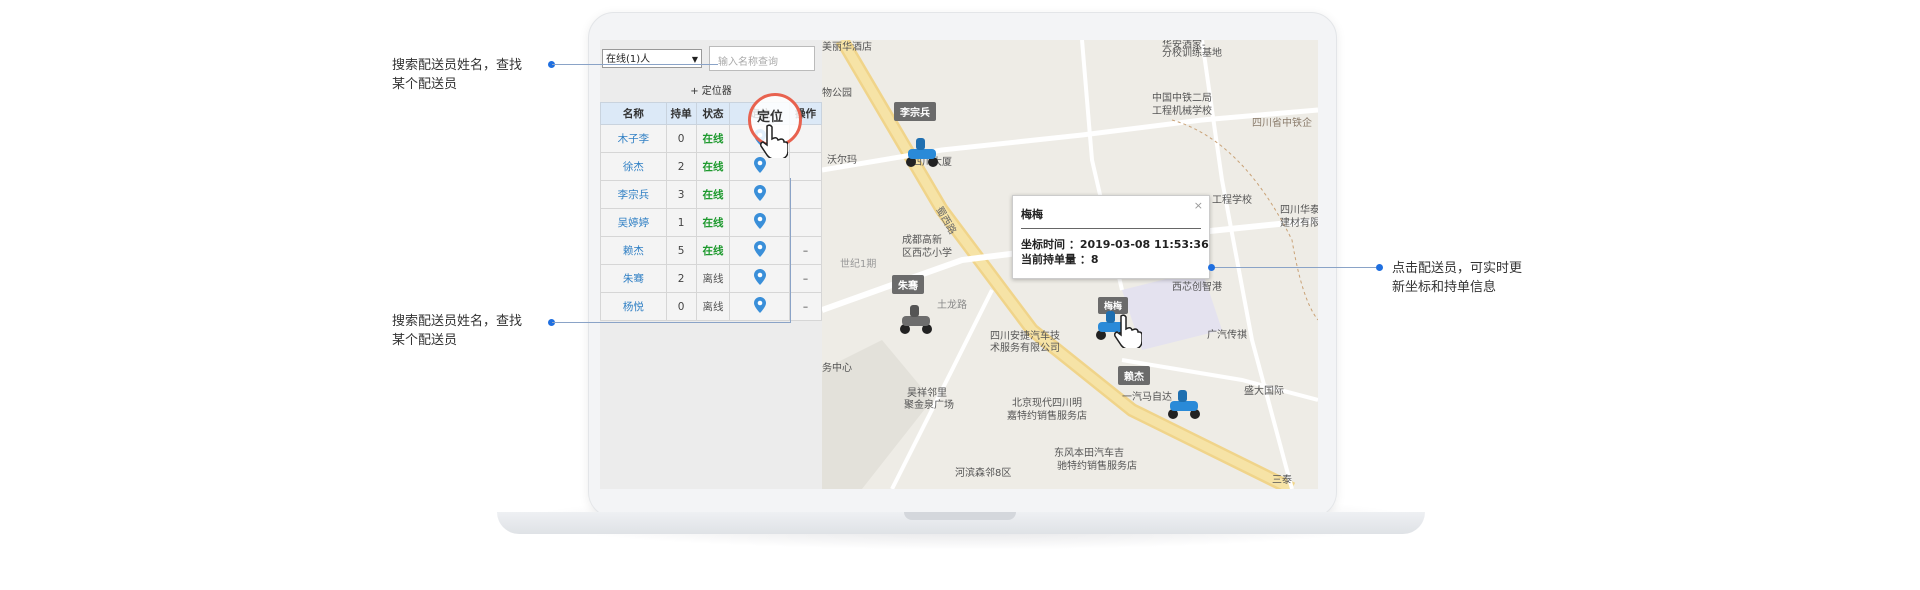  I want to click on rider-name: 杨悦, so click(633, 306).